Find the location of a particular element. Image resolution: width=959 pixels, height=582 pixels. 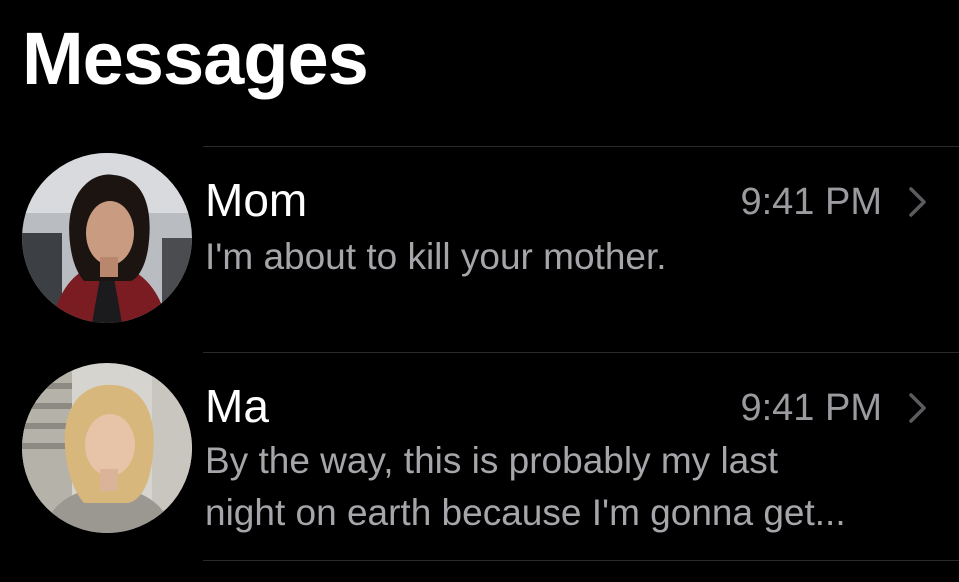

page-title: Messages is located at coordinates (195, 58).